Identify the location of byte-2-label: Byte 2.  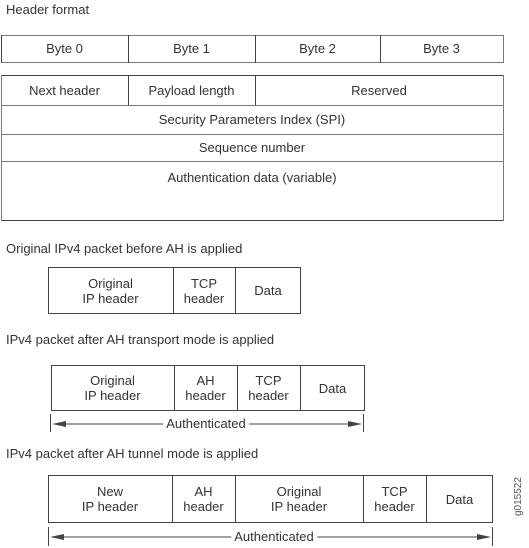
(317, 48).